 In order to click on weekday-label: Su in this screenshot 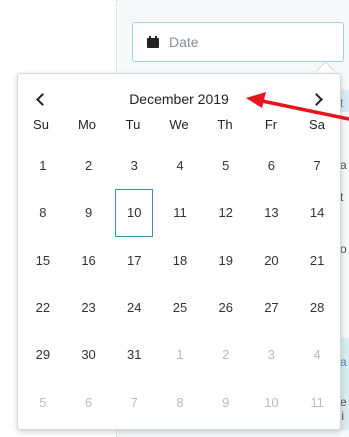, I will do `click(41, 124)`.